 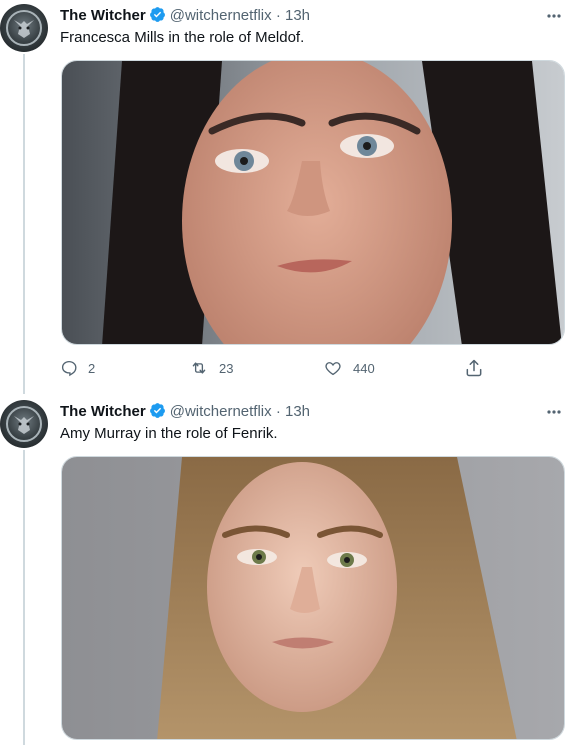 What do you see at coordinates (333, 369) in the screenshot?
I see `heart-icon` at bounding box center [333, 369].